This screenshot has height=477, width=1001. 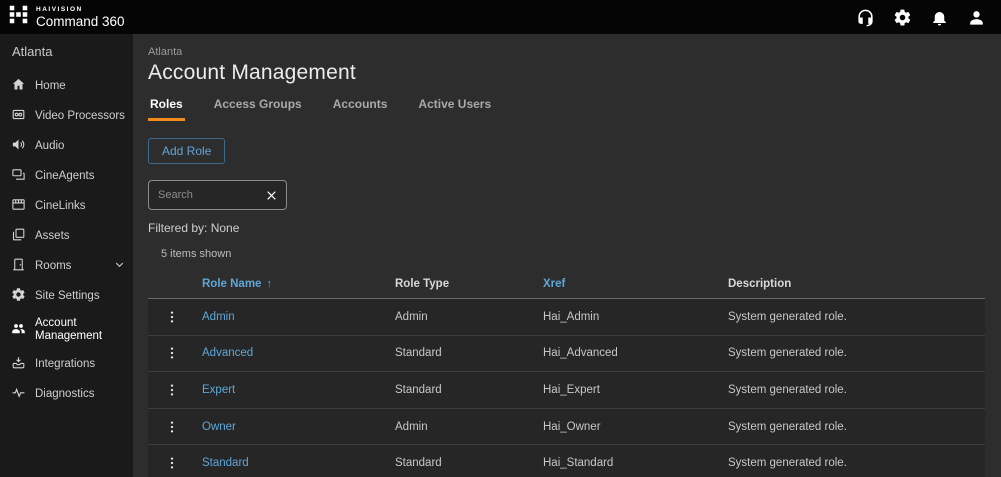 I want to click on speaker-icon, so click(x=18, y=146).